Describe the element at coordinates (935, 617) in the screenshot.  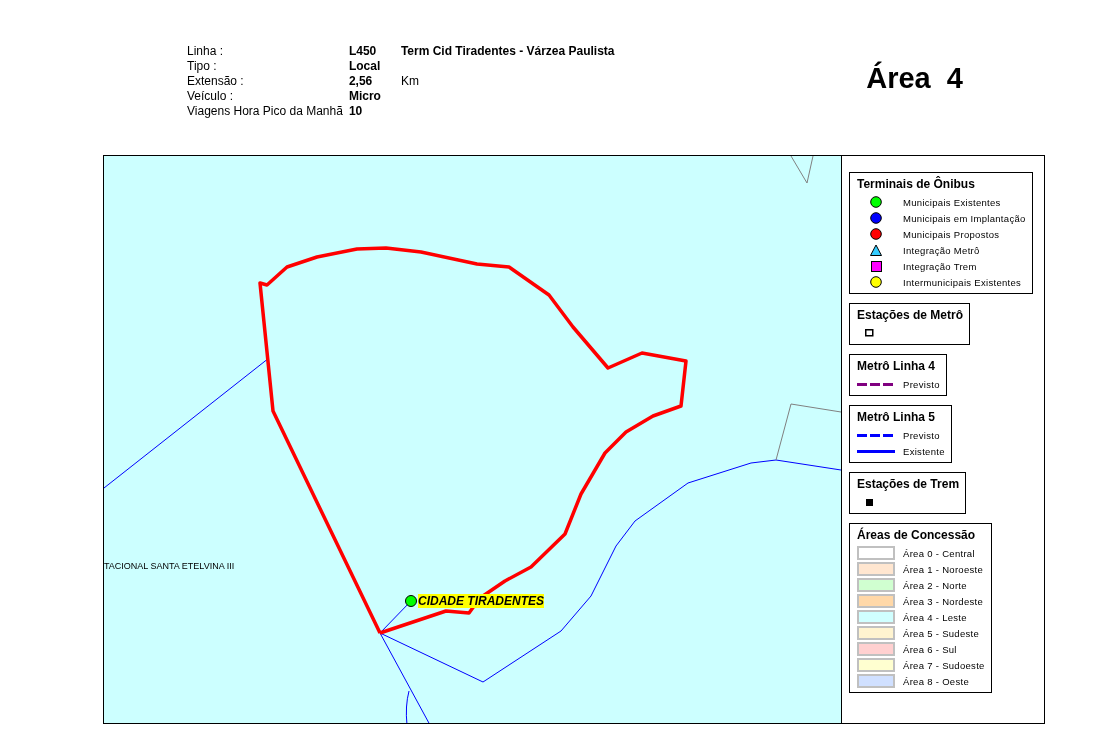
I see `legend-label: Área 4 - Leste` at that location.